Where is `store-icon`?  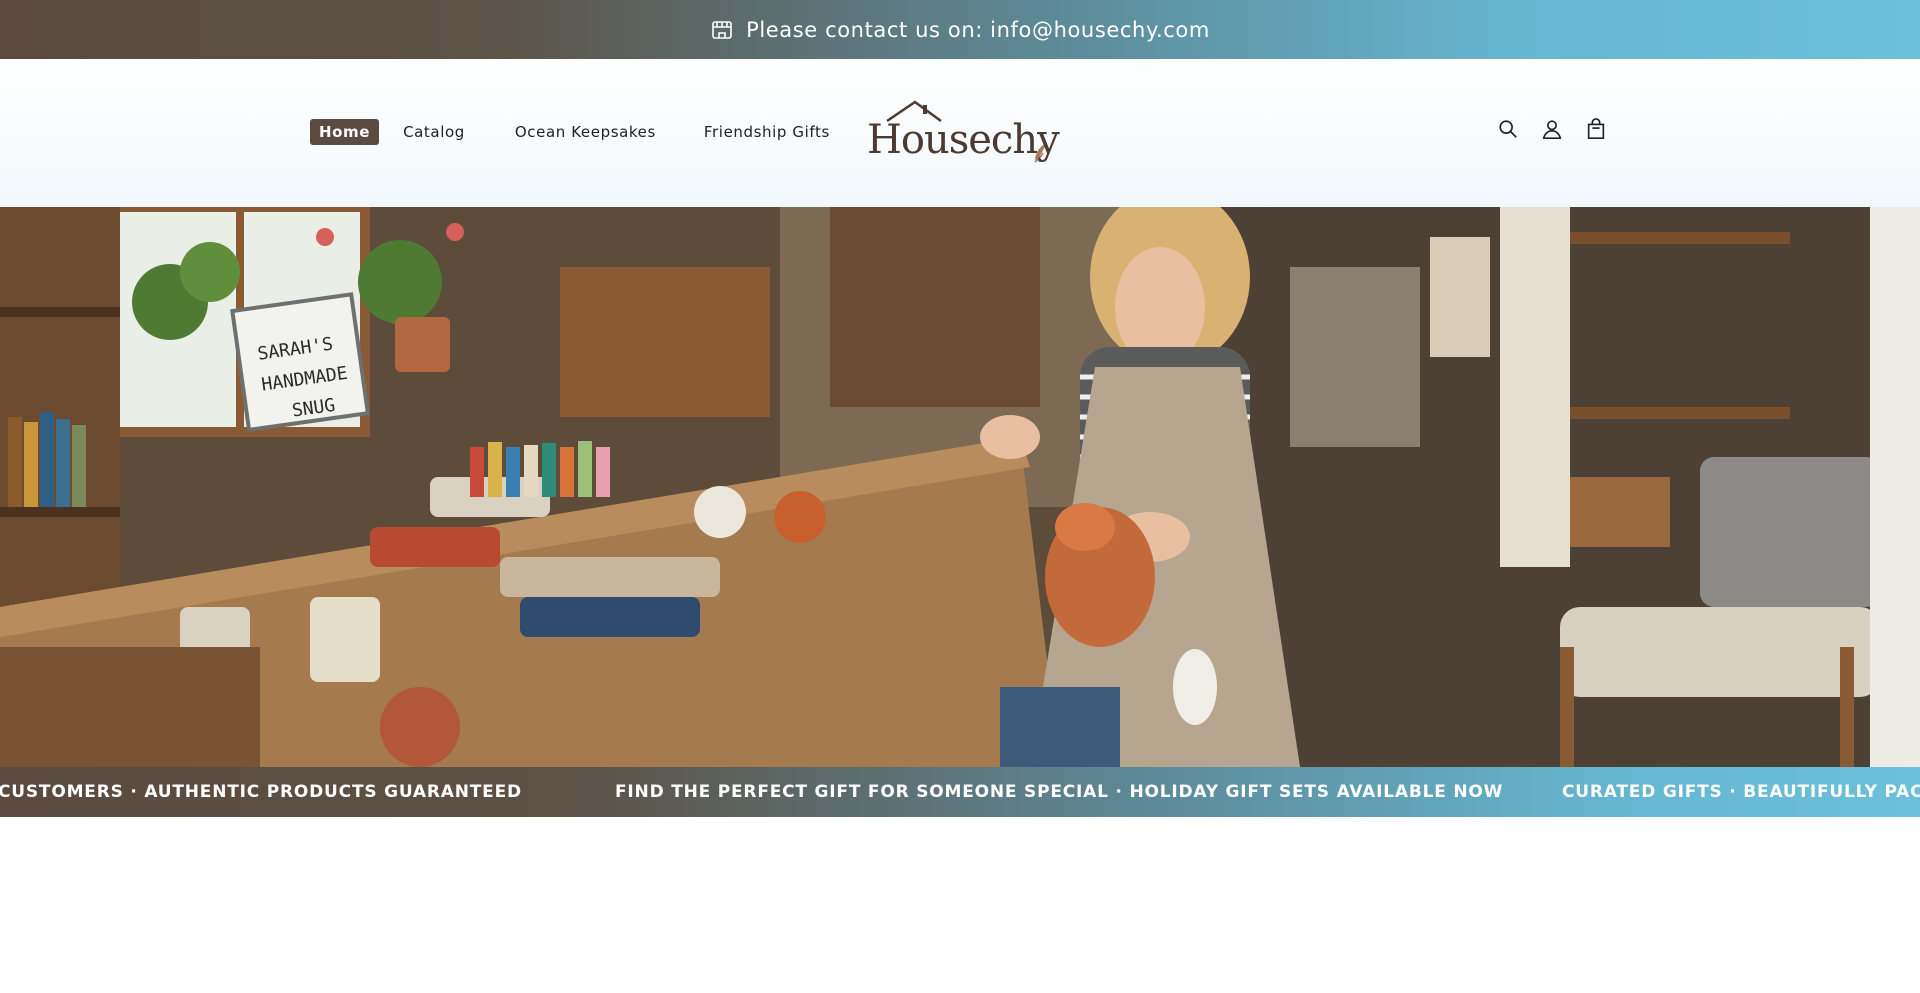
store-icon is located at coordinates (722, 30).